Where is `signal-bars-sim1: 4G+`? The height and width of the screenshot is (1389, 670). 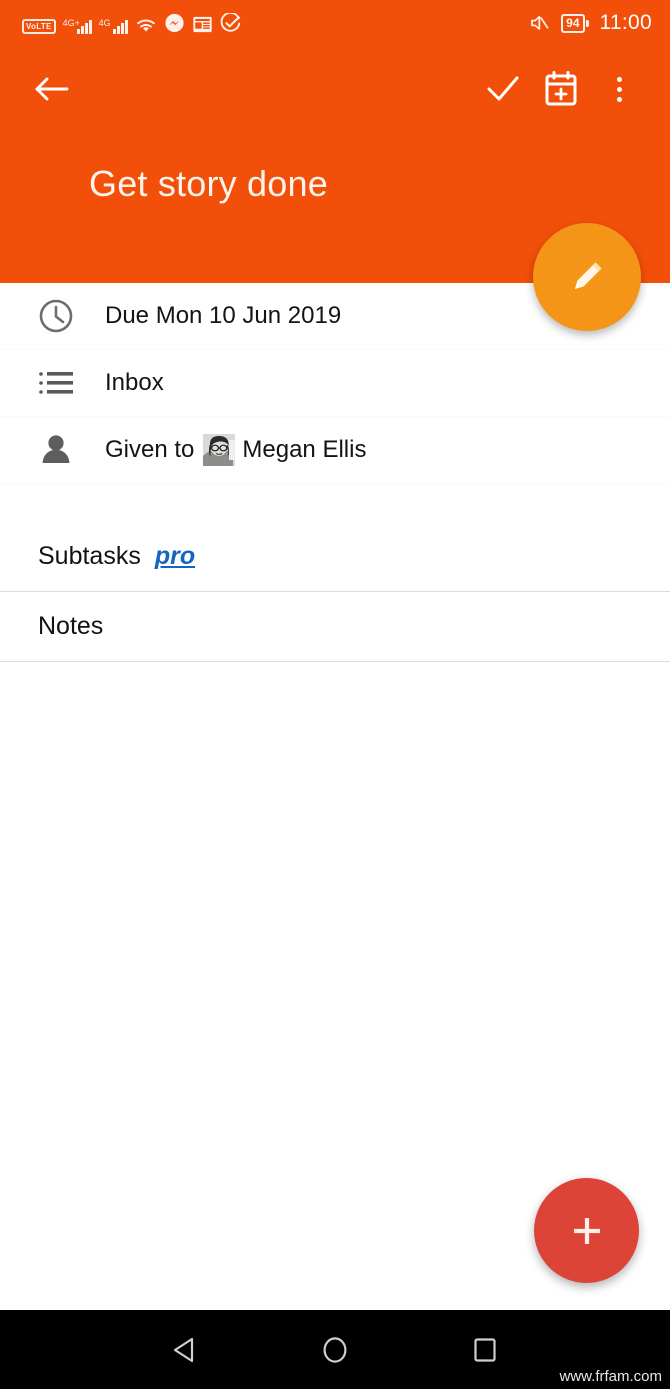 signal-bars-sim1: 4G+ is located at coordinates (77, 25).